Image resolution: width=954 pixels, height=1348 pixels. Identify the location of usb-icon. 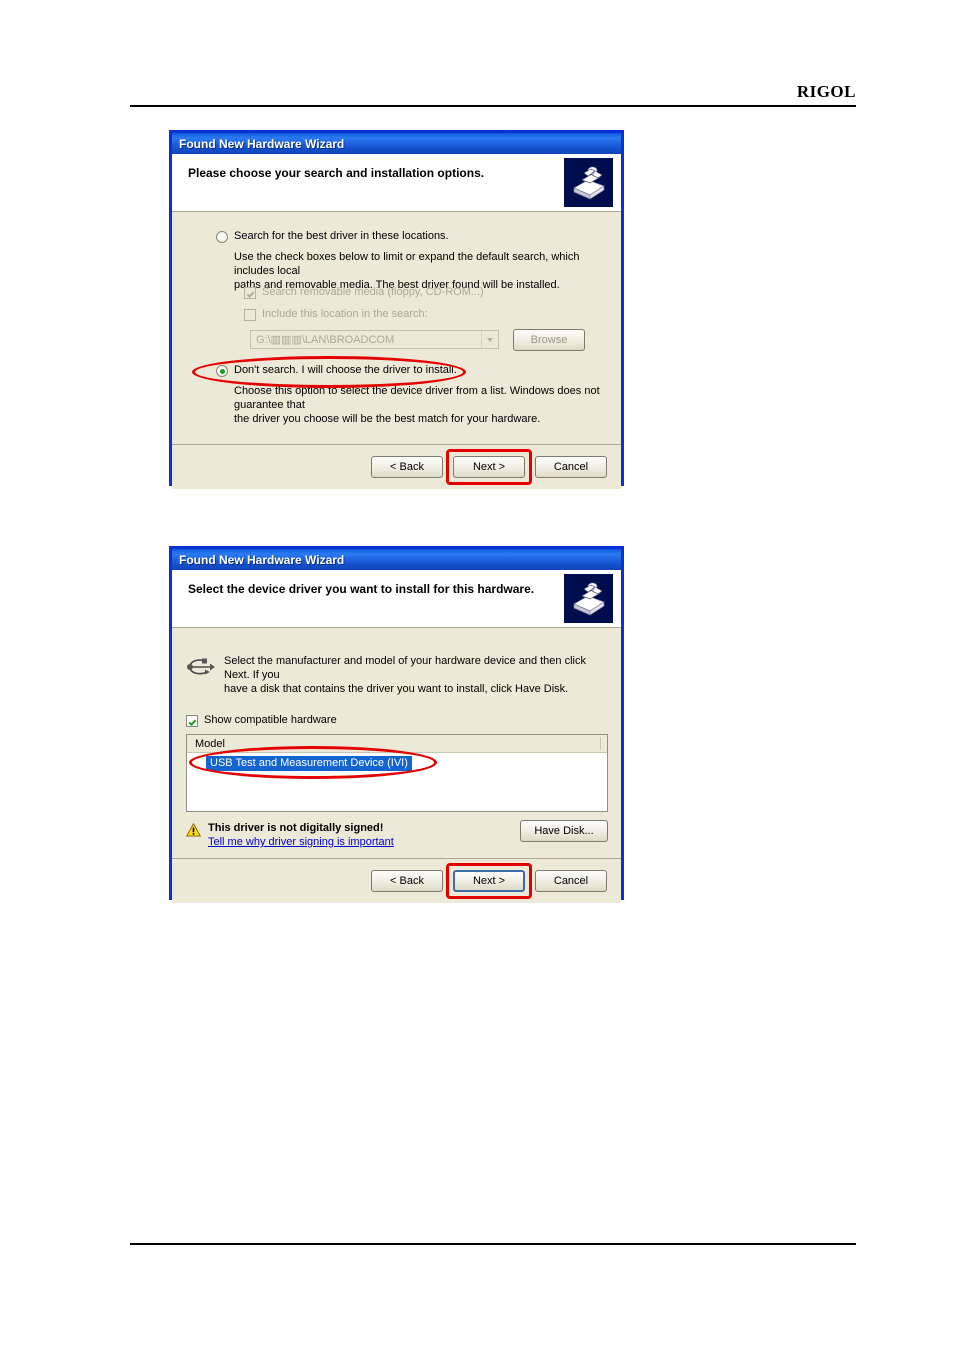
(201, 668).